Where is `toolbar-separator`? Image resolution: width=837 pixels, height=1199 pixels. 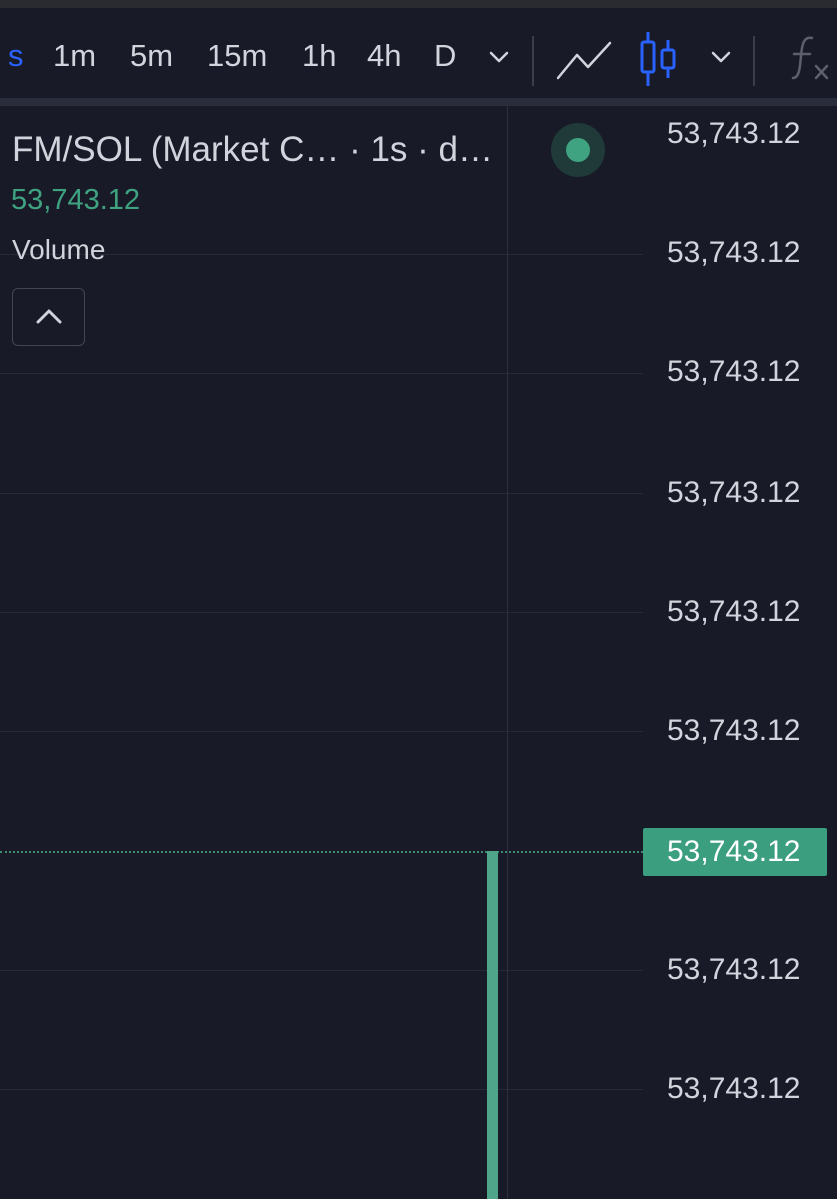 toolbar-separator is located at coordinates (418, 102).